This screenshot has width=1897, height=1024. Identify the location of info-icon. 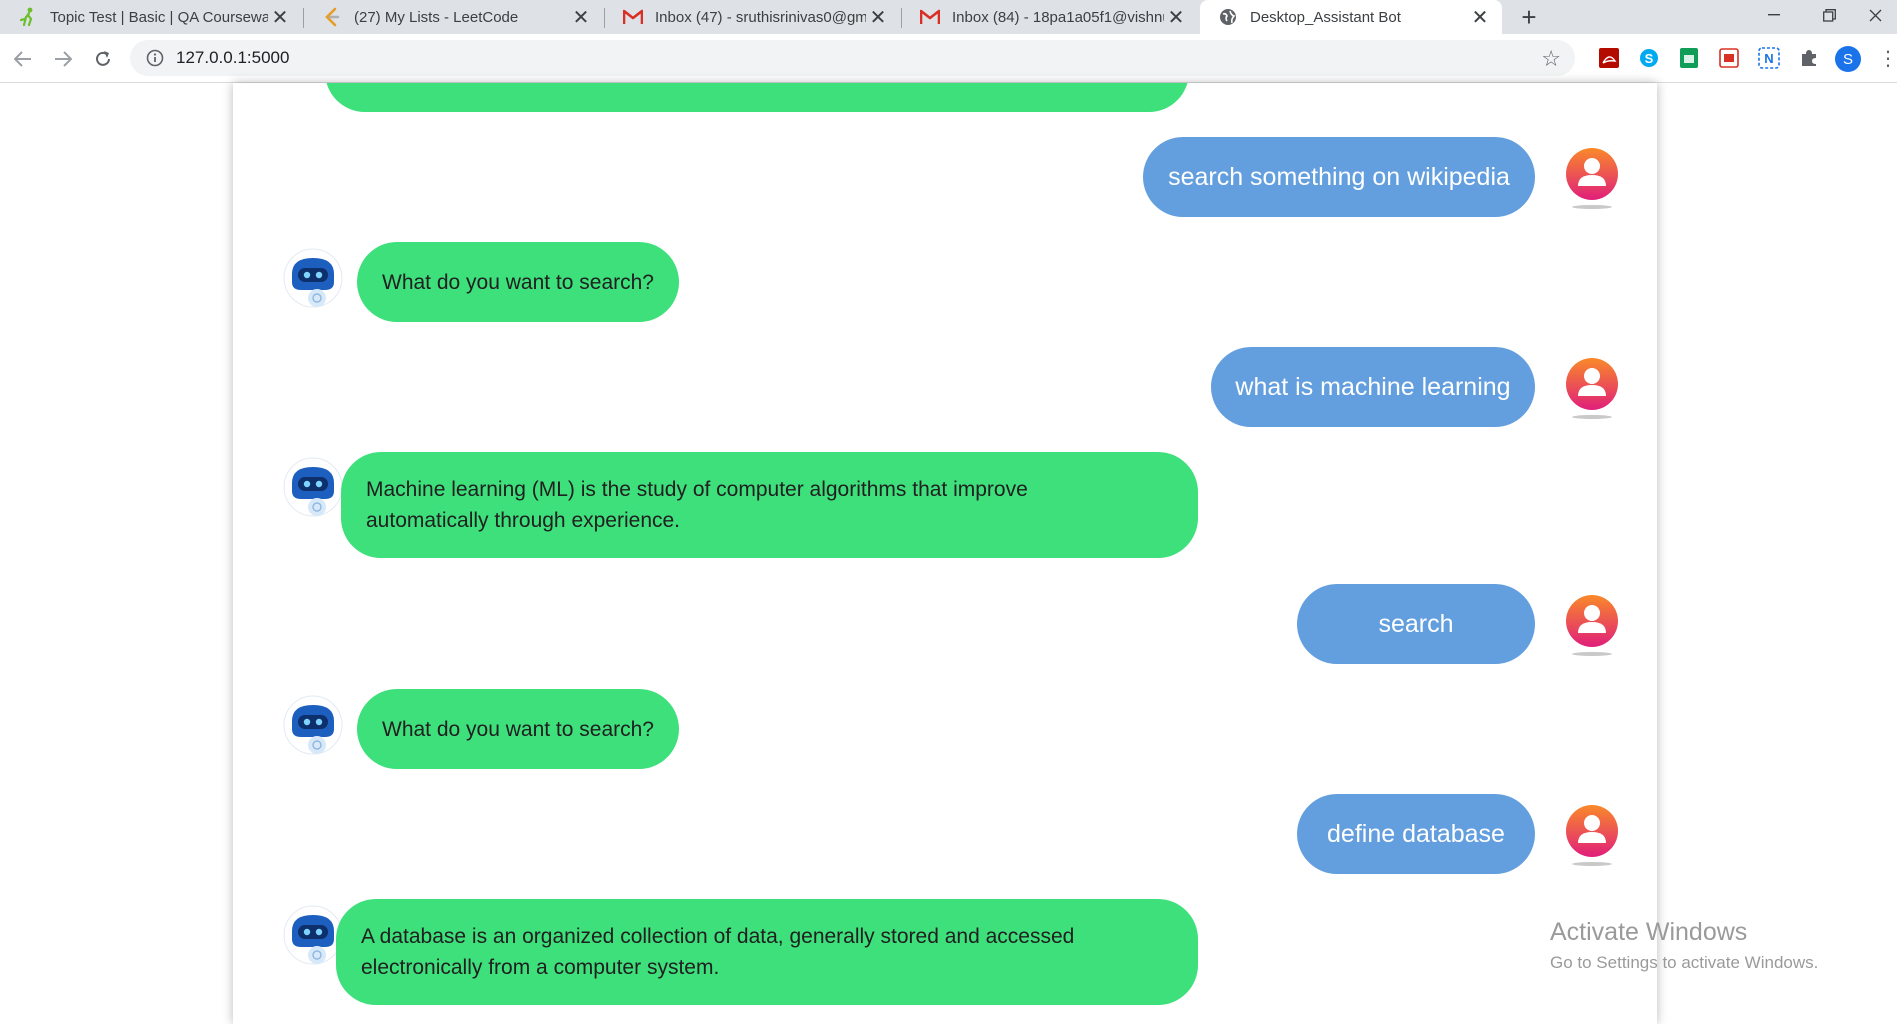
(155, 58).